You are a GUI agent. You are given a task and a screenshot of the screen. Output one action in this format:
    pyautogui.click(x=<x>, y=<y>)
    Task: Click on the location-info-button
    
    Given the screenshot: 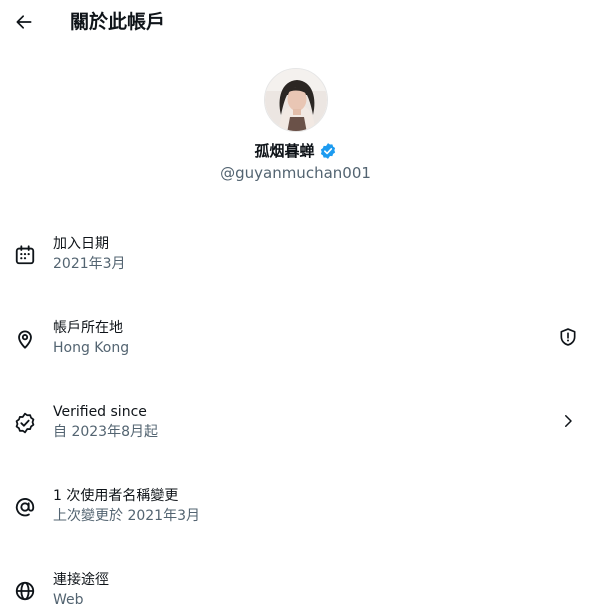 What is the action you would take?
    pyautogui.click(x=568, y=337)
    